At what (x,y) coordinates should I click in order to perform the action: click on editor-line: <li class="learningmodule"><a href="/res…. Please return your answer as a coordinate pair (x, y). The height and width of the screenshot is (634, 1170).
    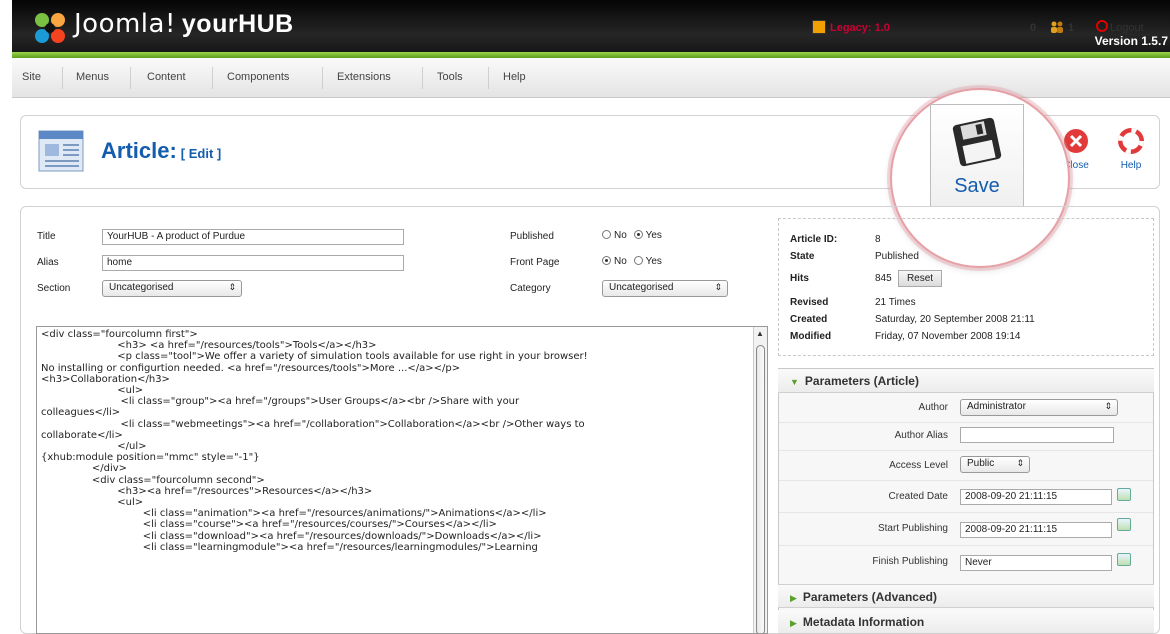
    Looking at the image, I should click on (289, 547).